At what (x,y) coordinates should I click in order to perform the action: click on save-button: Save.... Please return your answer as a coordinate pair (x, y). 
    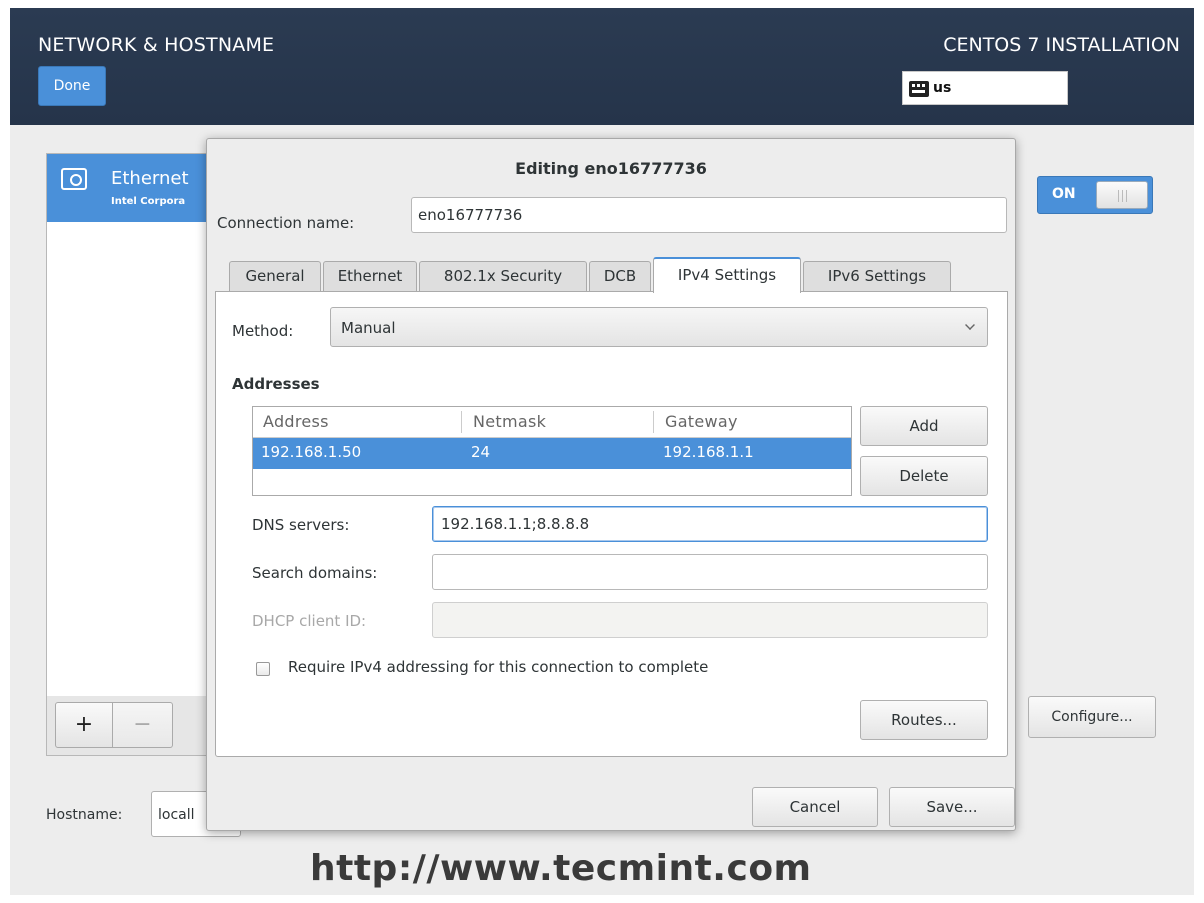
    Looking at the image, I should click on (952, 807).